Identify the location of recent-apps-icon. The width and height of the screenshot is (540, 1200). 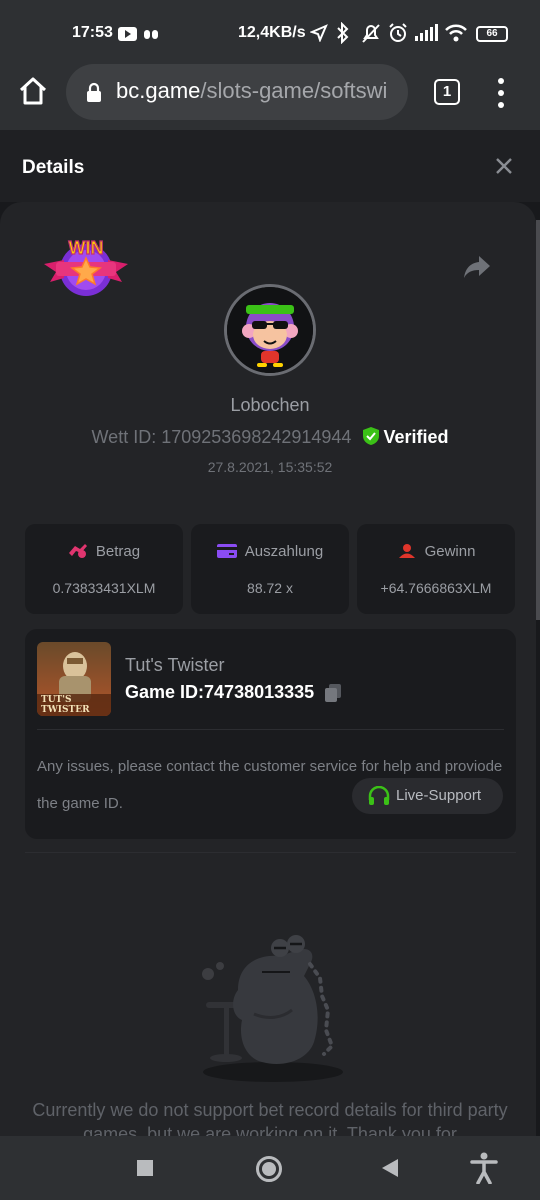
(145, 1168).